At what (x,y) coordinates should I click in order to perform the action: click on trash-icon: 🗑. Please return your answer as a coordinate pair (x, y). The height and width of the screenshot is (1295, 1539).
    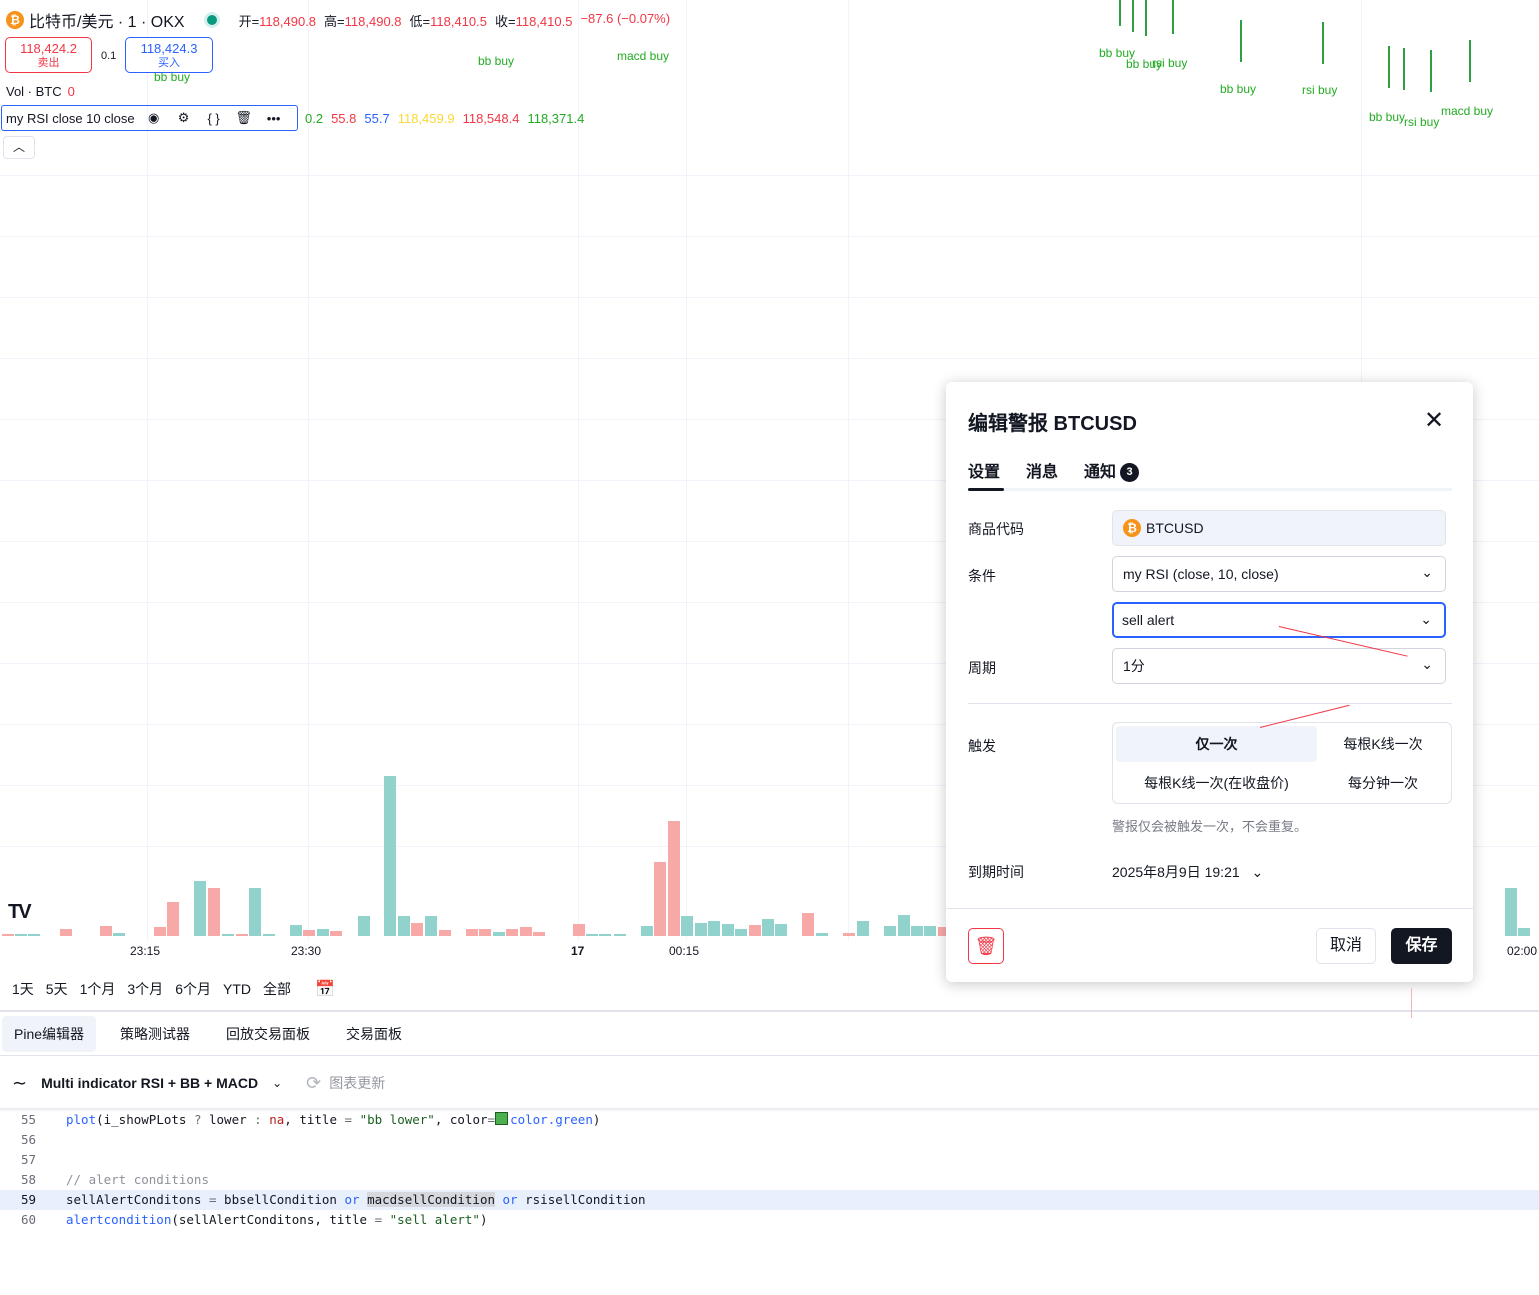
    Looking at the image, I should click on (244, 118).